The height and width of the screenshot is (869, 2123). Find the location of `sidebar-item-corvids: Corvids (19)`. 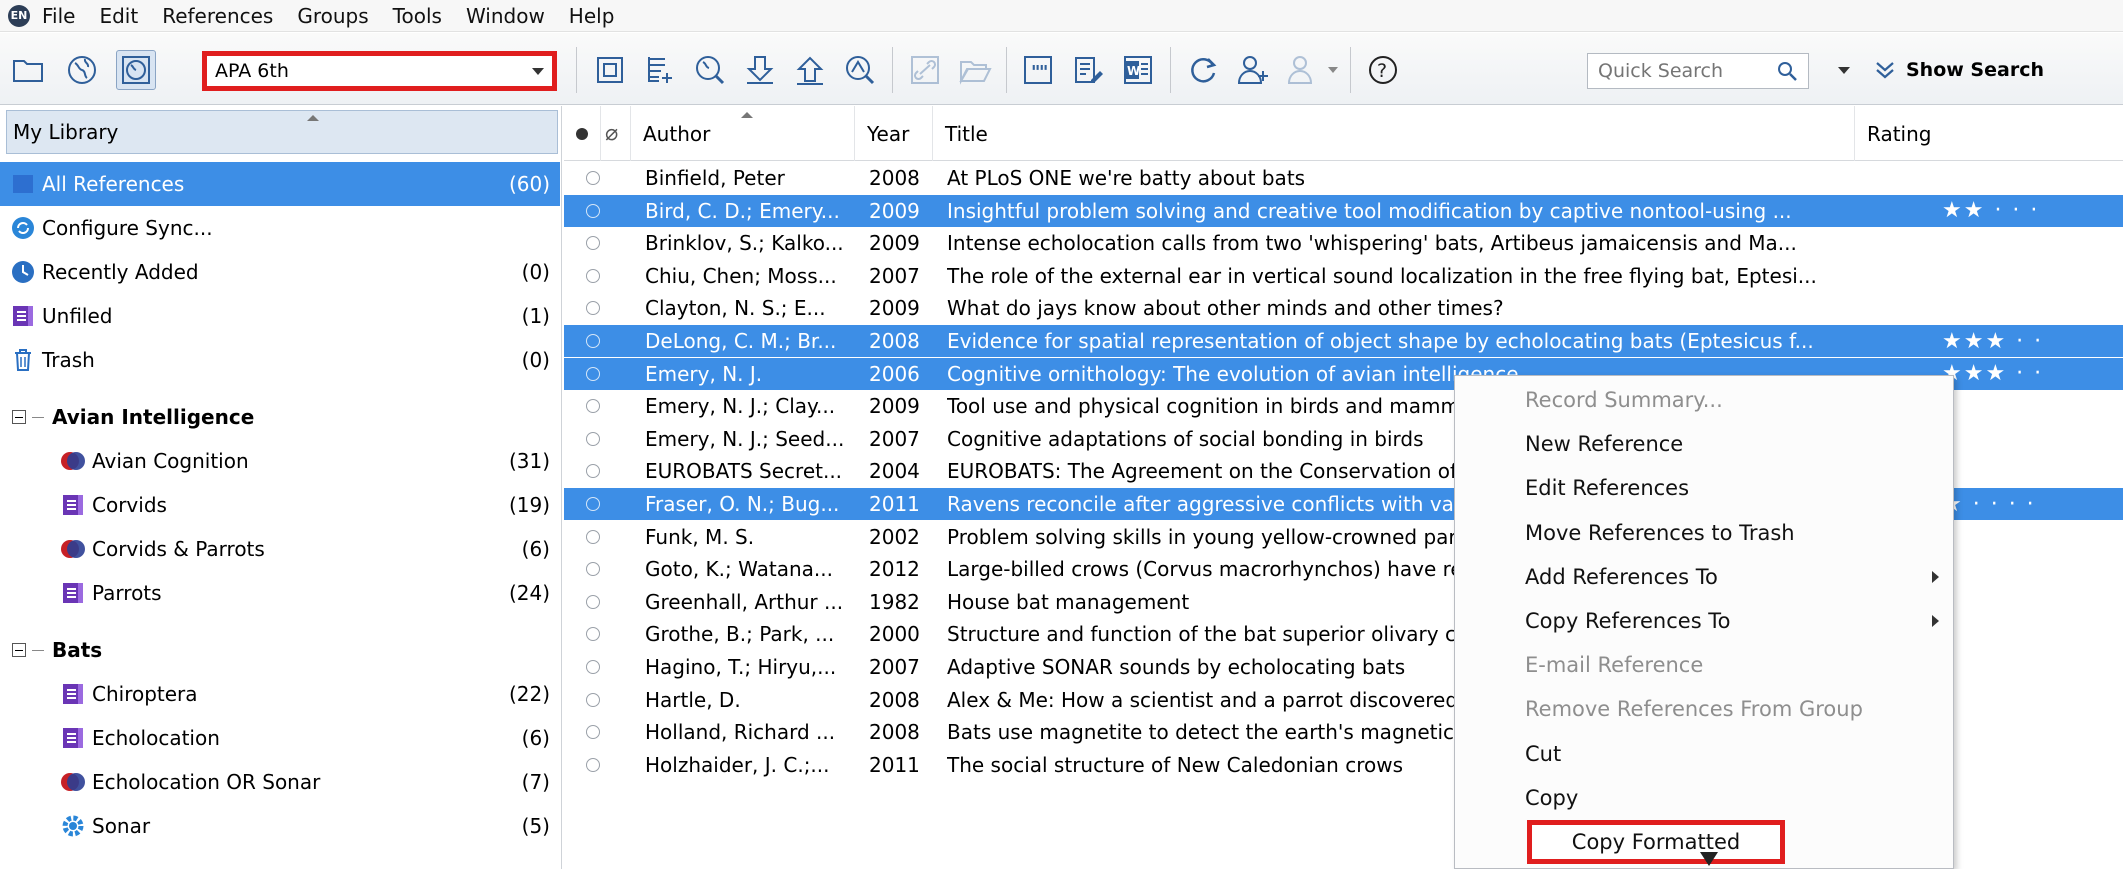

sidebar-item-corvids: Corvids (19) is located at coordinates (280, 505).